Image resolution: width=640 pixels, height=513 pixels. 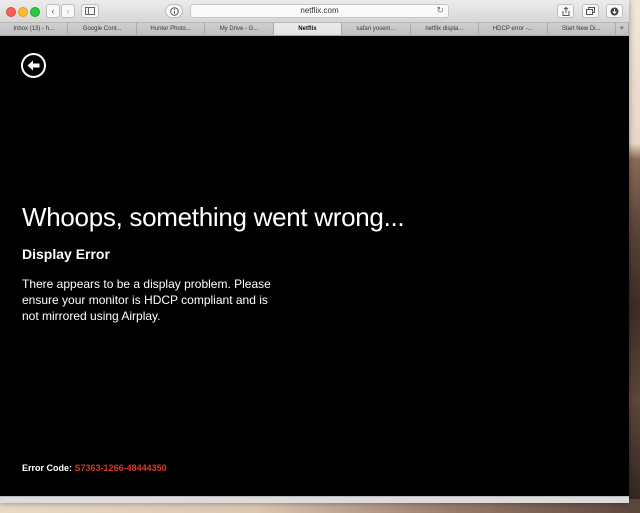 I want to click on chevron-left-icon: ‹, so click(x=53, y=11).